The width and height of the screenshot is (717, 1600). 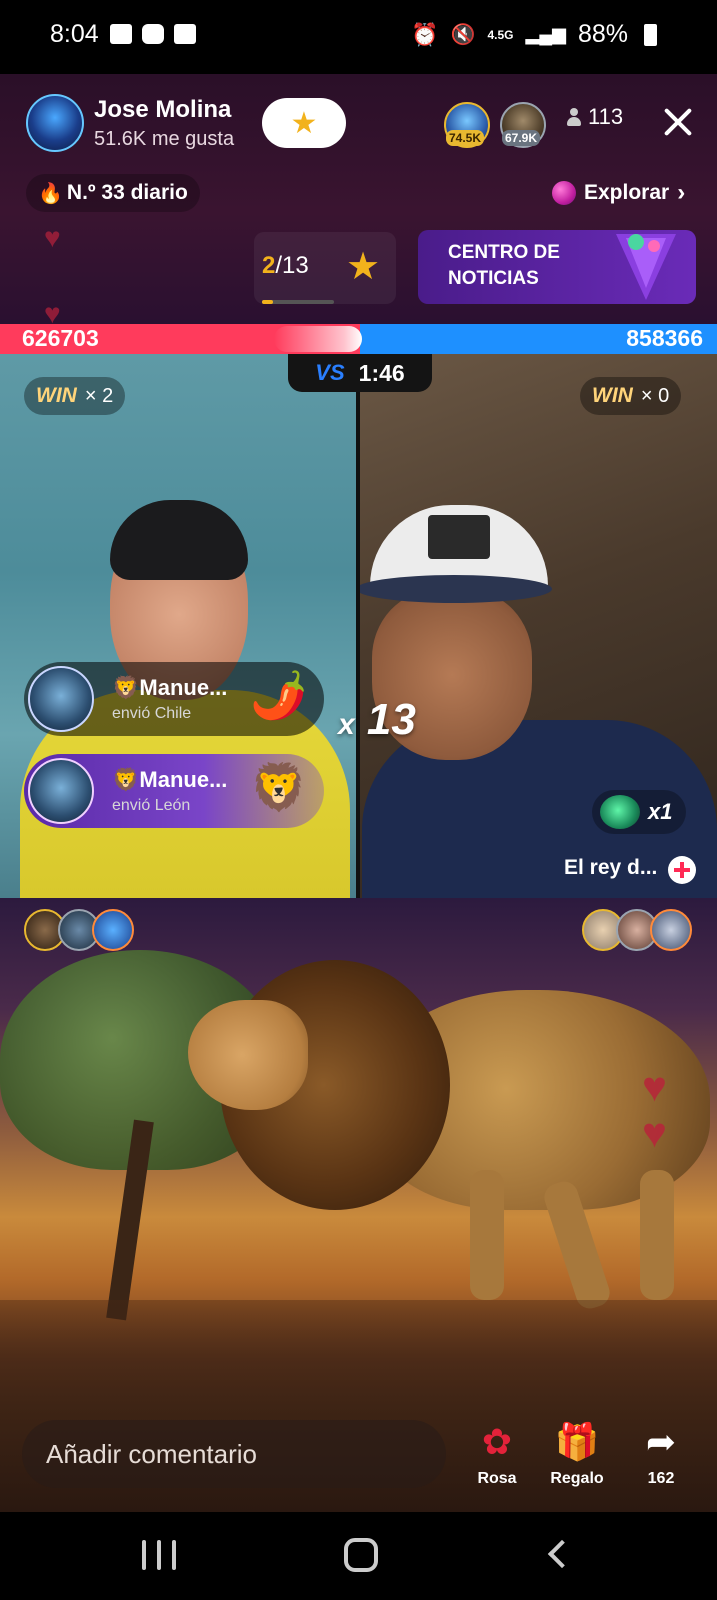 I want to click on youtube-notification-icon, so click(x=153, y=34).